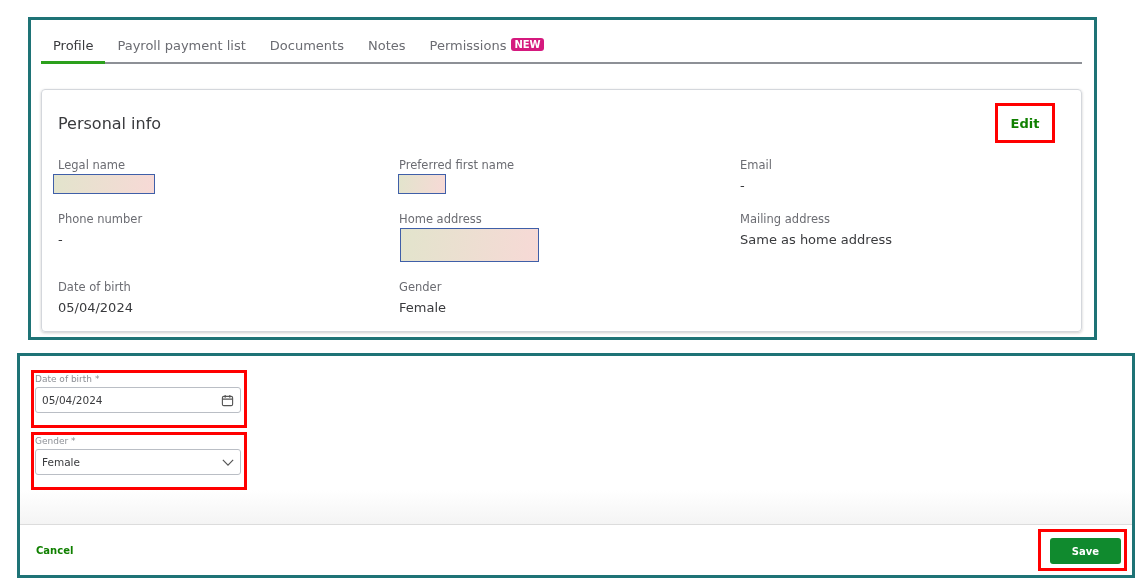 The image size is (1144, 584). What do you see at coordinates (55, 550) in the screenshot?
I see `cancel-link: Cancel` at bounding box center [55, 550].